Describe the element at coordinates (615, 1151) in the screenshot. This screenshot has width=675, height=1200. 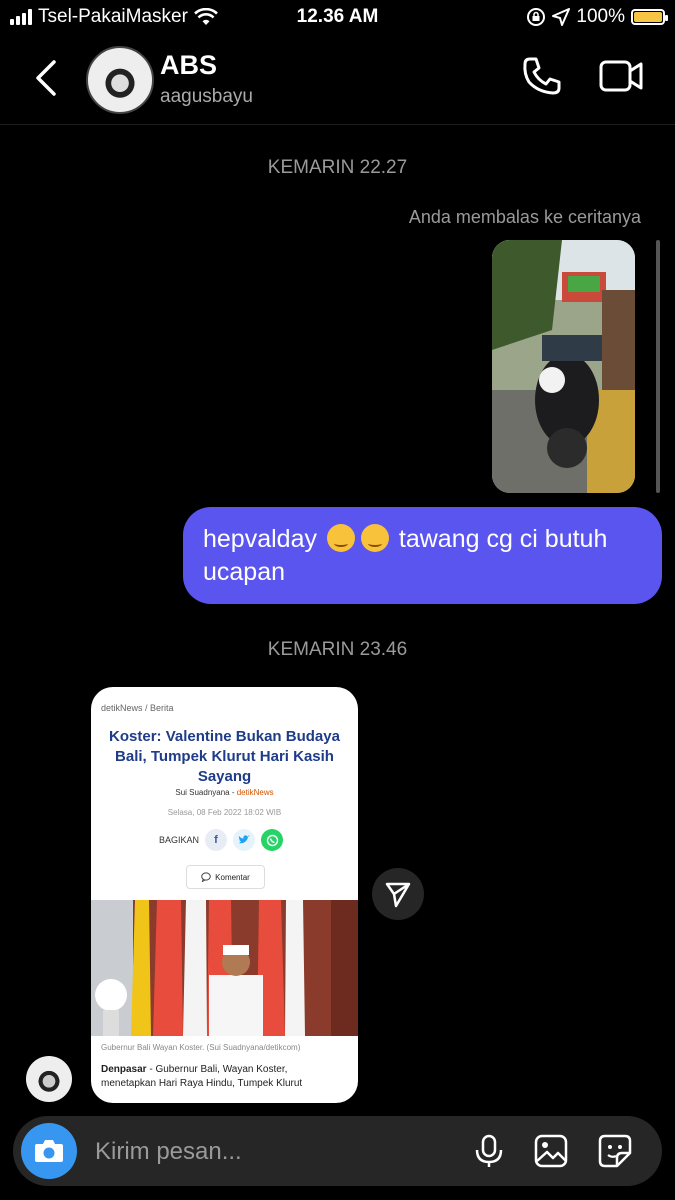
I see `sticker-icon` at that location.